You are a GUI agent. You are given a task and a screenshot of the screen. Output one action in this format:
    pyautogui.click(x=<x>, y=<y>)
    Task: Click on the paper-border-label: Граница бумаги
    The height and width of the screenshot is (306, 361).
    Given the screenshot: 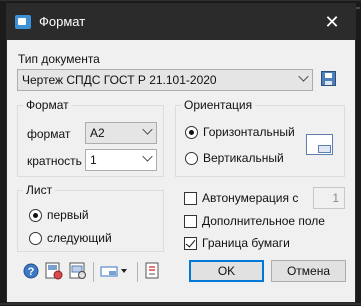 What is the action you would take?
    pyautogui.click(x=246, y=243)
    